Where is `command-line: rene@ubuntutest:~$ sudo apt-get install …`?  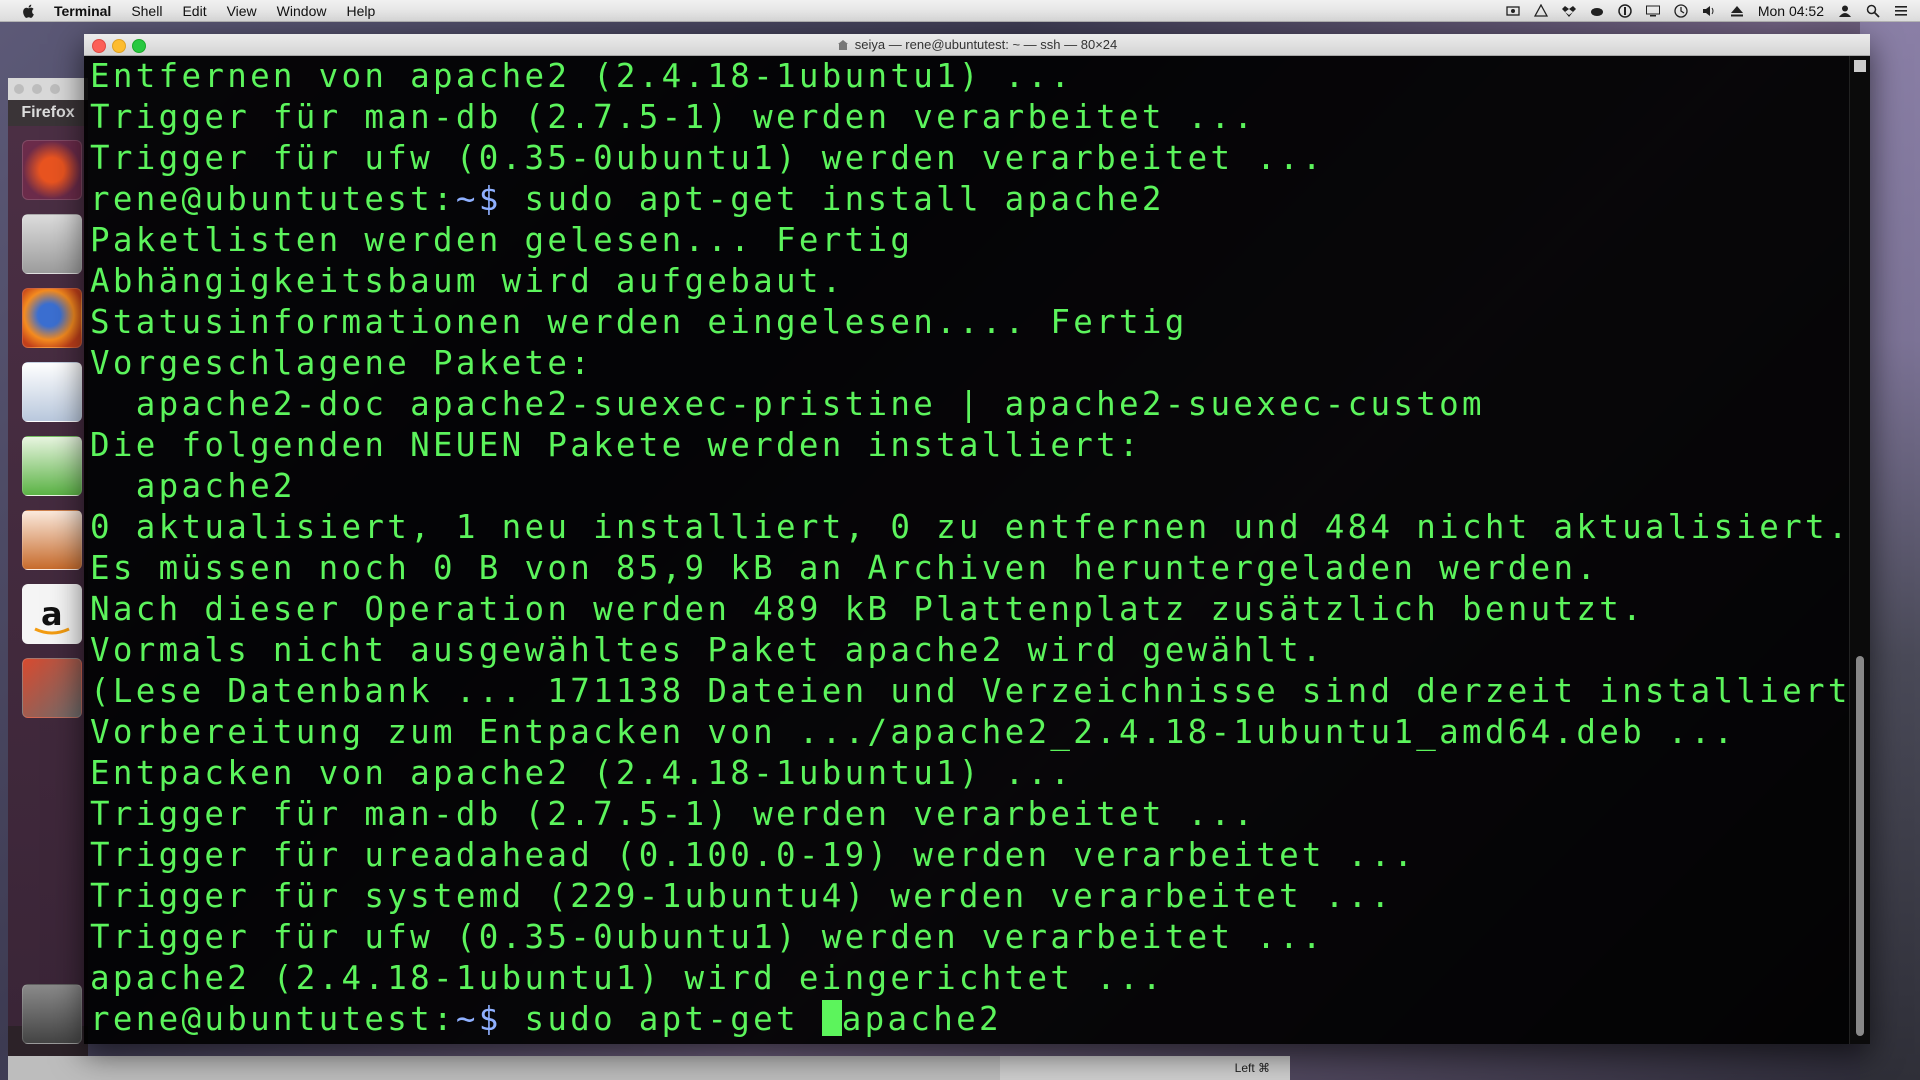 command-line: rene@ubuntutest:~$ sudo apt-get install … is located at coordinates (970, 199).